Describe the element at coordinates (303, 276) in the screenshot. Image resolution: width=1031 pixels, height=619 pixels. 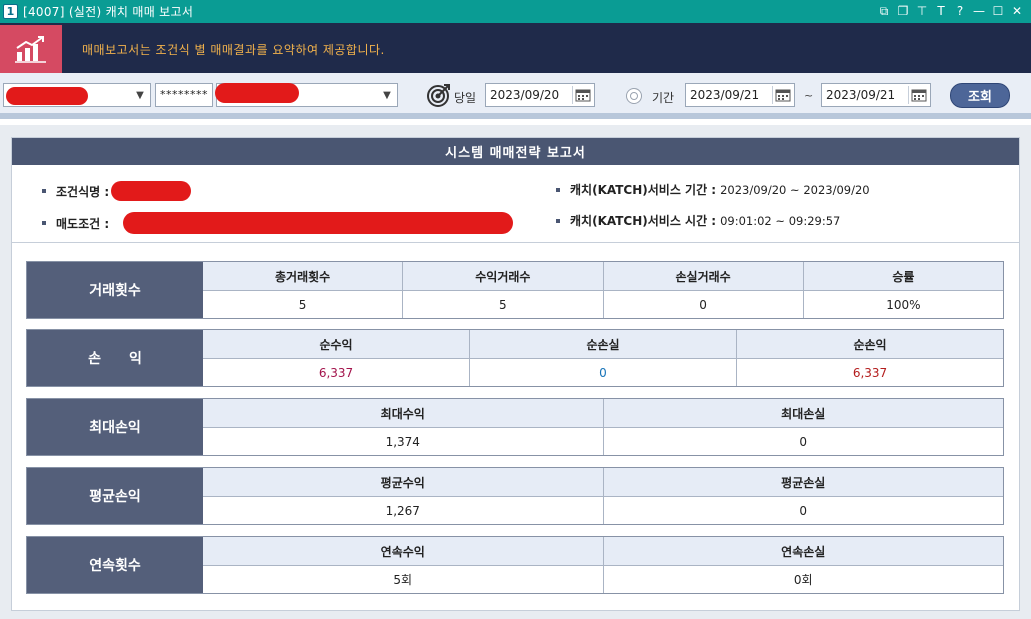
I see `total-trades-label: 총거래횟수` at that location.